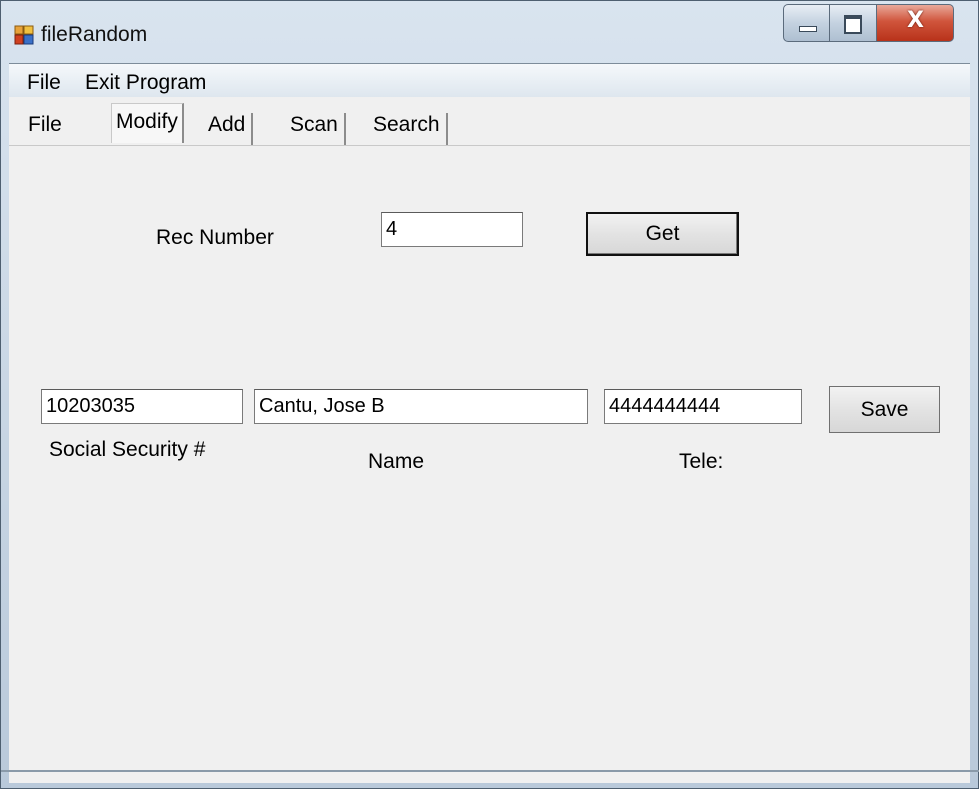 This screenshot has height=789, width=979. What do you see at coordinates (142, 406) in the screenshot?
I see `ssn-input` at bounding box center [142, 406].